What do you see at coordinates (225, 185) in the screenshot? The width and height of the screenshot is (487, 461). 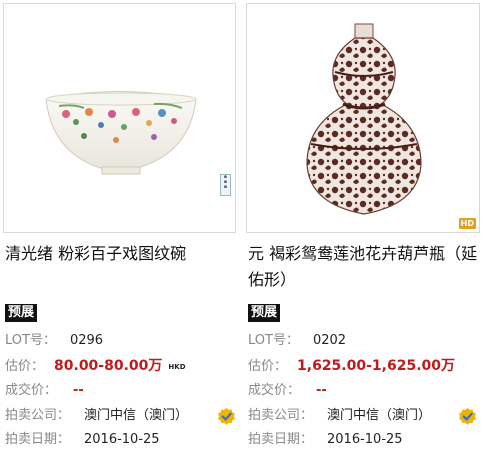 I see `seal-mark-icon: ▪ ▪ ▪` at bounding box center [225, 185].